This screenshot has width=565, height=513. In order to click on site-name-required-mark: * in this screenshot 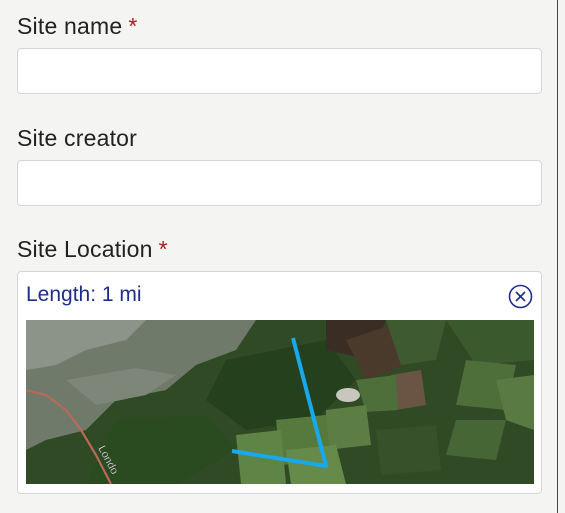, I will do `click(133, 26)`.